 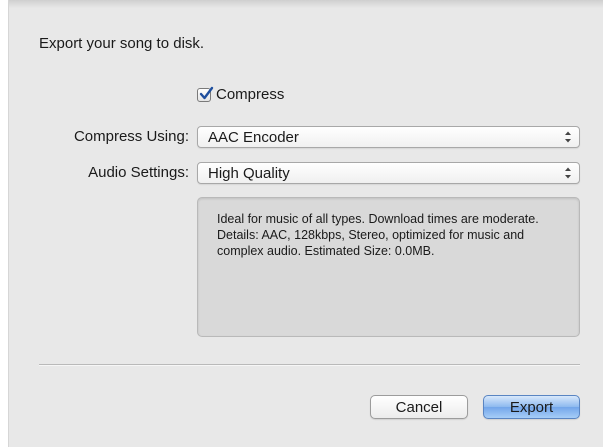 What do you see at coordinates (253, 137) in the screenshot?
I see `compress-using-value: AAC Encoder` at bounding box center [253, 137].